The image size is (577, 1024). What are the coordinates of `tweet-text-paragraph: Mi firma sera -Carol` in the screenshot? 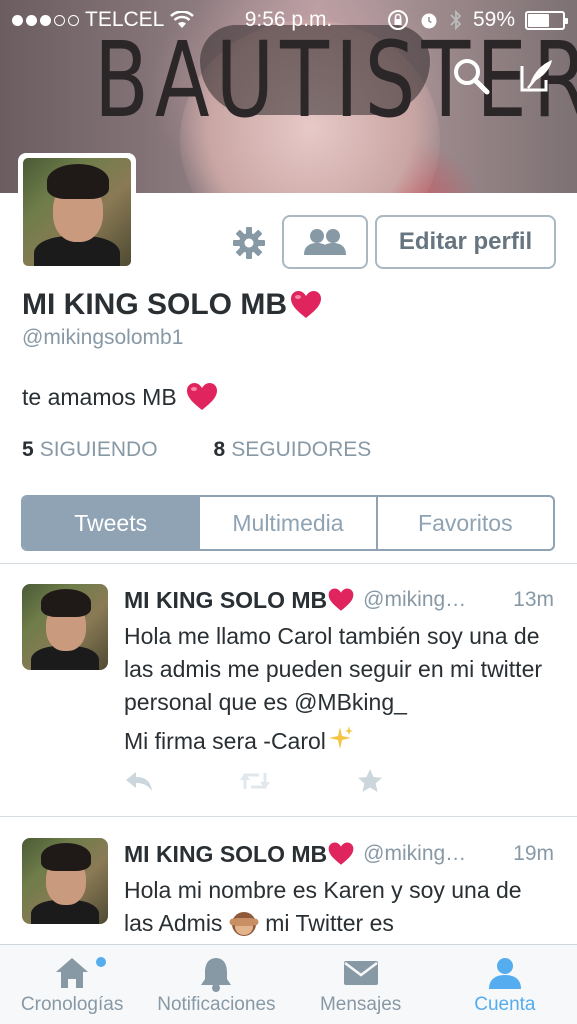 It's located at (339, 741).